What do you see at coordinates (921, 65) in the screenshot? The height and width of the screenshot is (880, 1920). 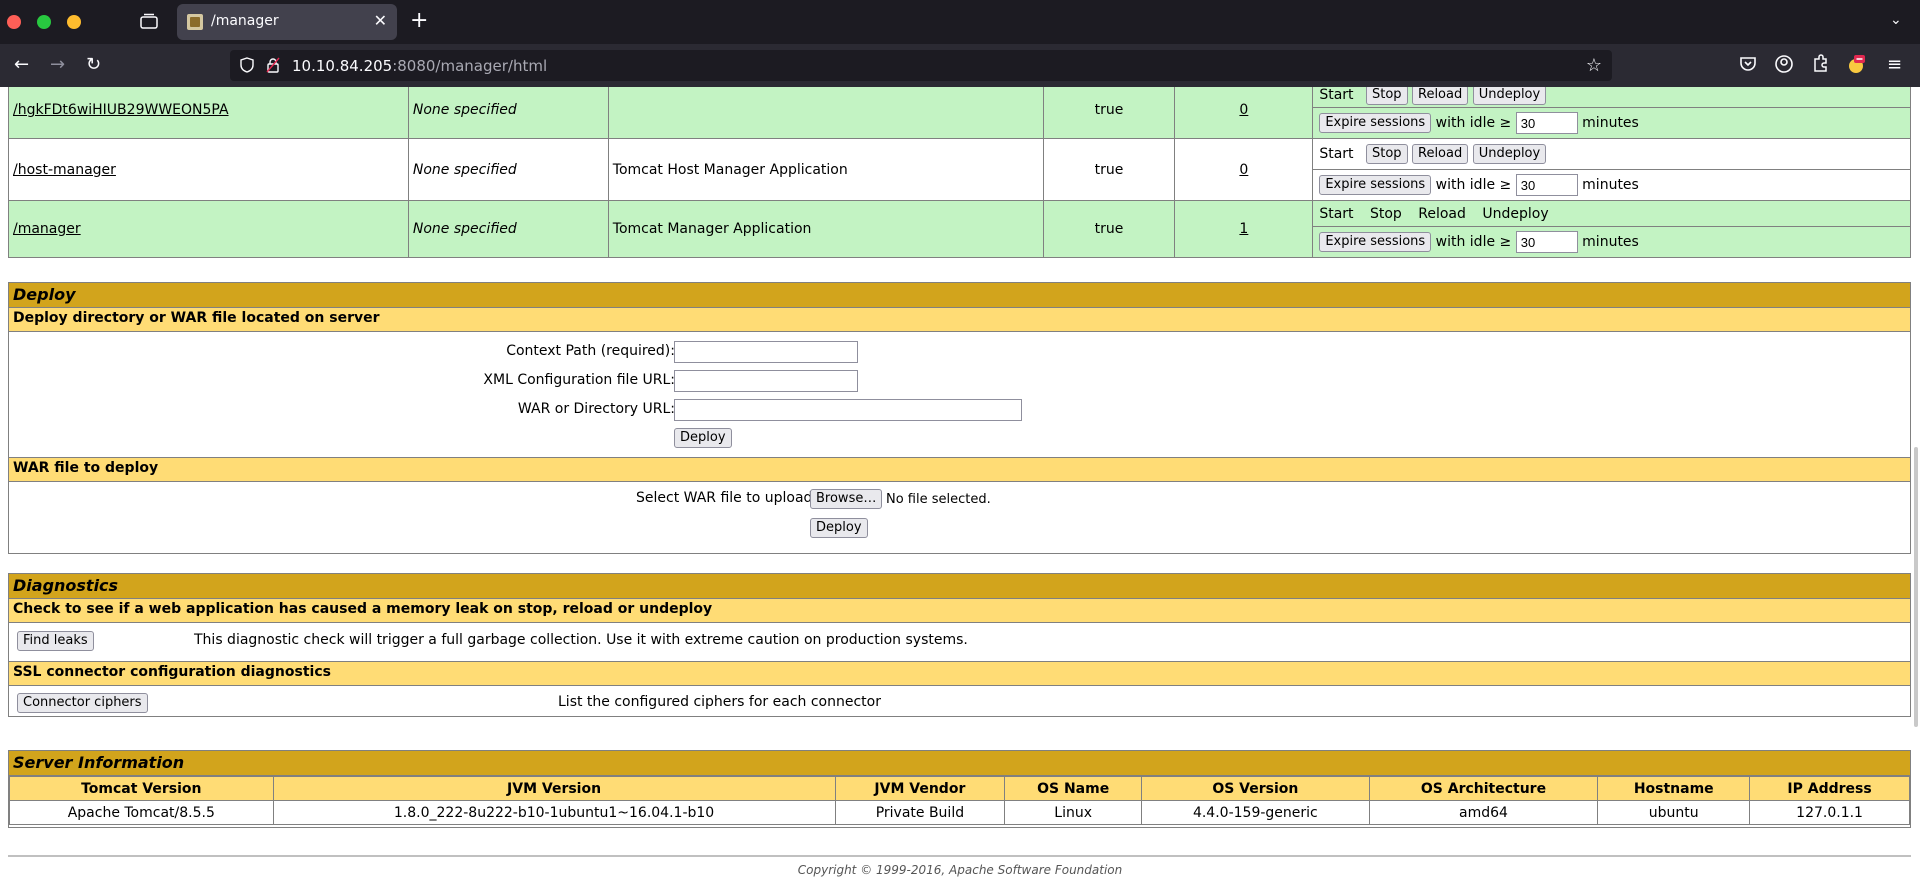 I see `url-bar: 10.10.84.205:8080/manager/html ☆` at bounding box center [921, 65].